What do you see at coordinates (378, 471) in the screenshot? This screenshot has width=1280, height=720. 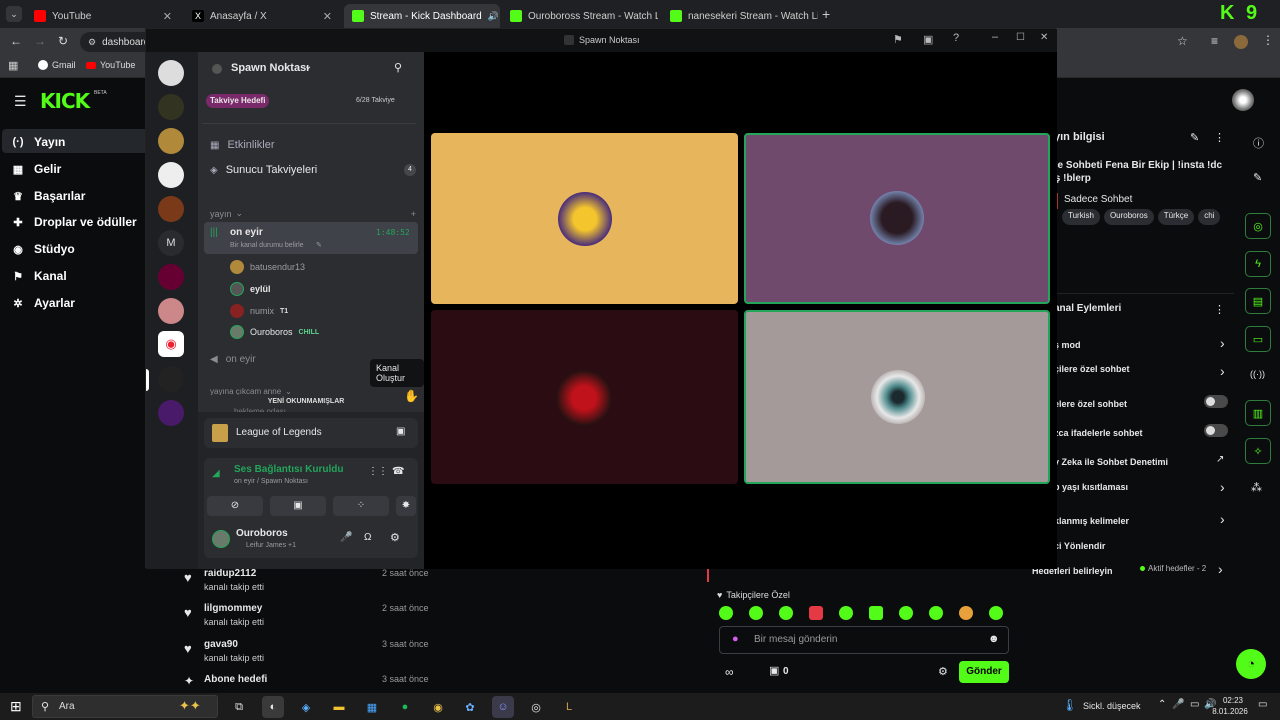 I see `noise-suppression-icon: ⋮⋮` at bounding box center [378, 471].